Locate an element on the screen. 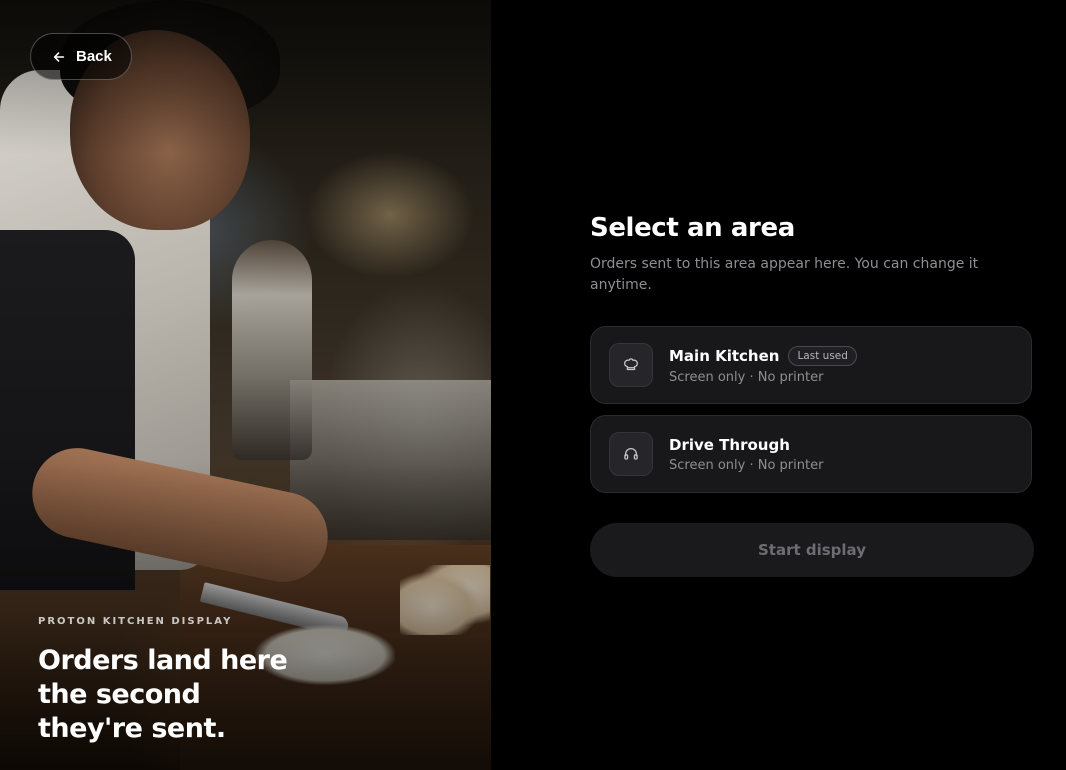 The image size is (1066, 770). hero-eyebrow: PROTON KITCHEN DISPLAY is located at coordinates (135, 621).